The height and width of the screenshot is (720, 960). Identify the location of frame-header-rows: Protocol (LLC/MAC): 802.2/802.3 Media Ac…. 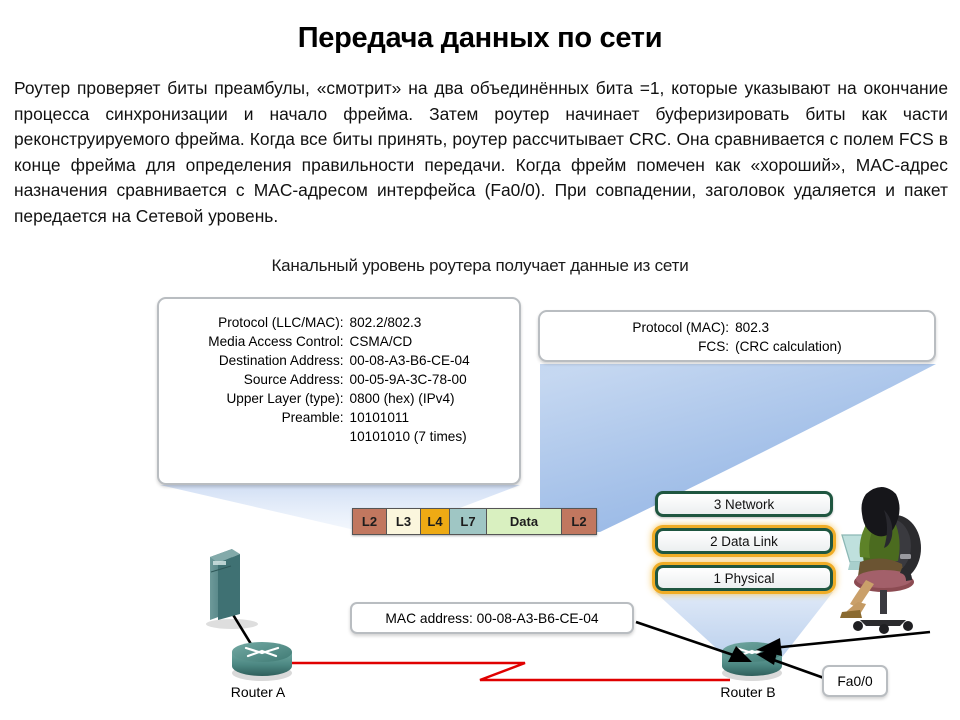
(338, 379).